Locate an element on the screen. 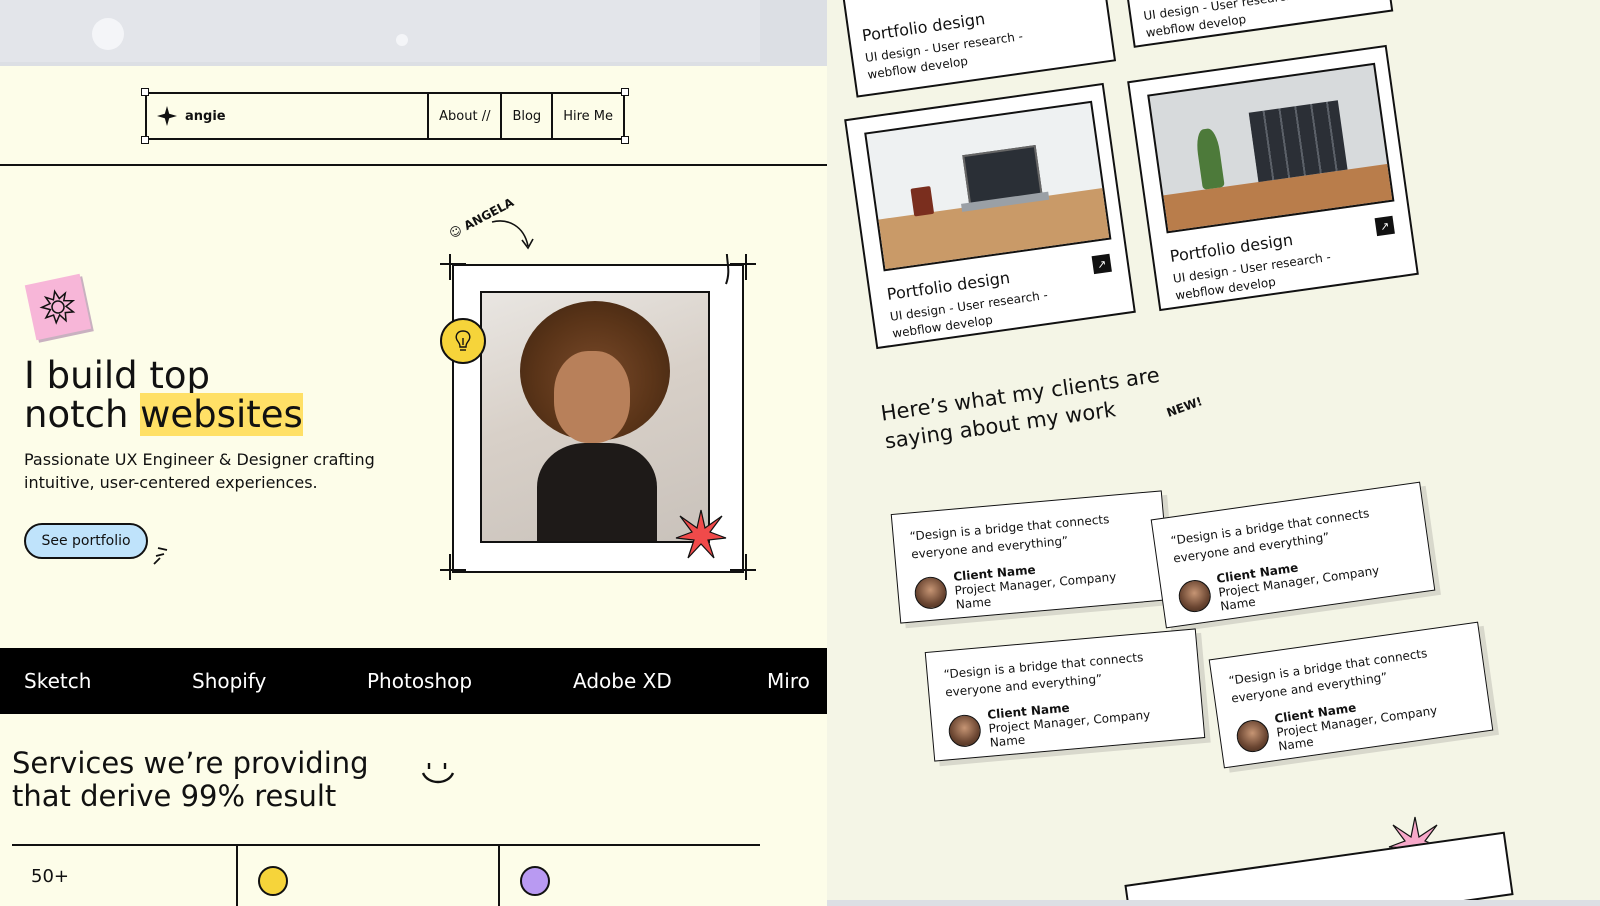  portfolio-image-office is located at coordinates (1271, 148).